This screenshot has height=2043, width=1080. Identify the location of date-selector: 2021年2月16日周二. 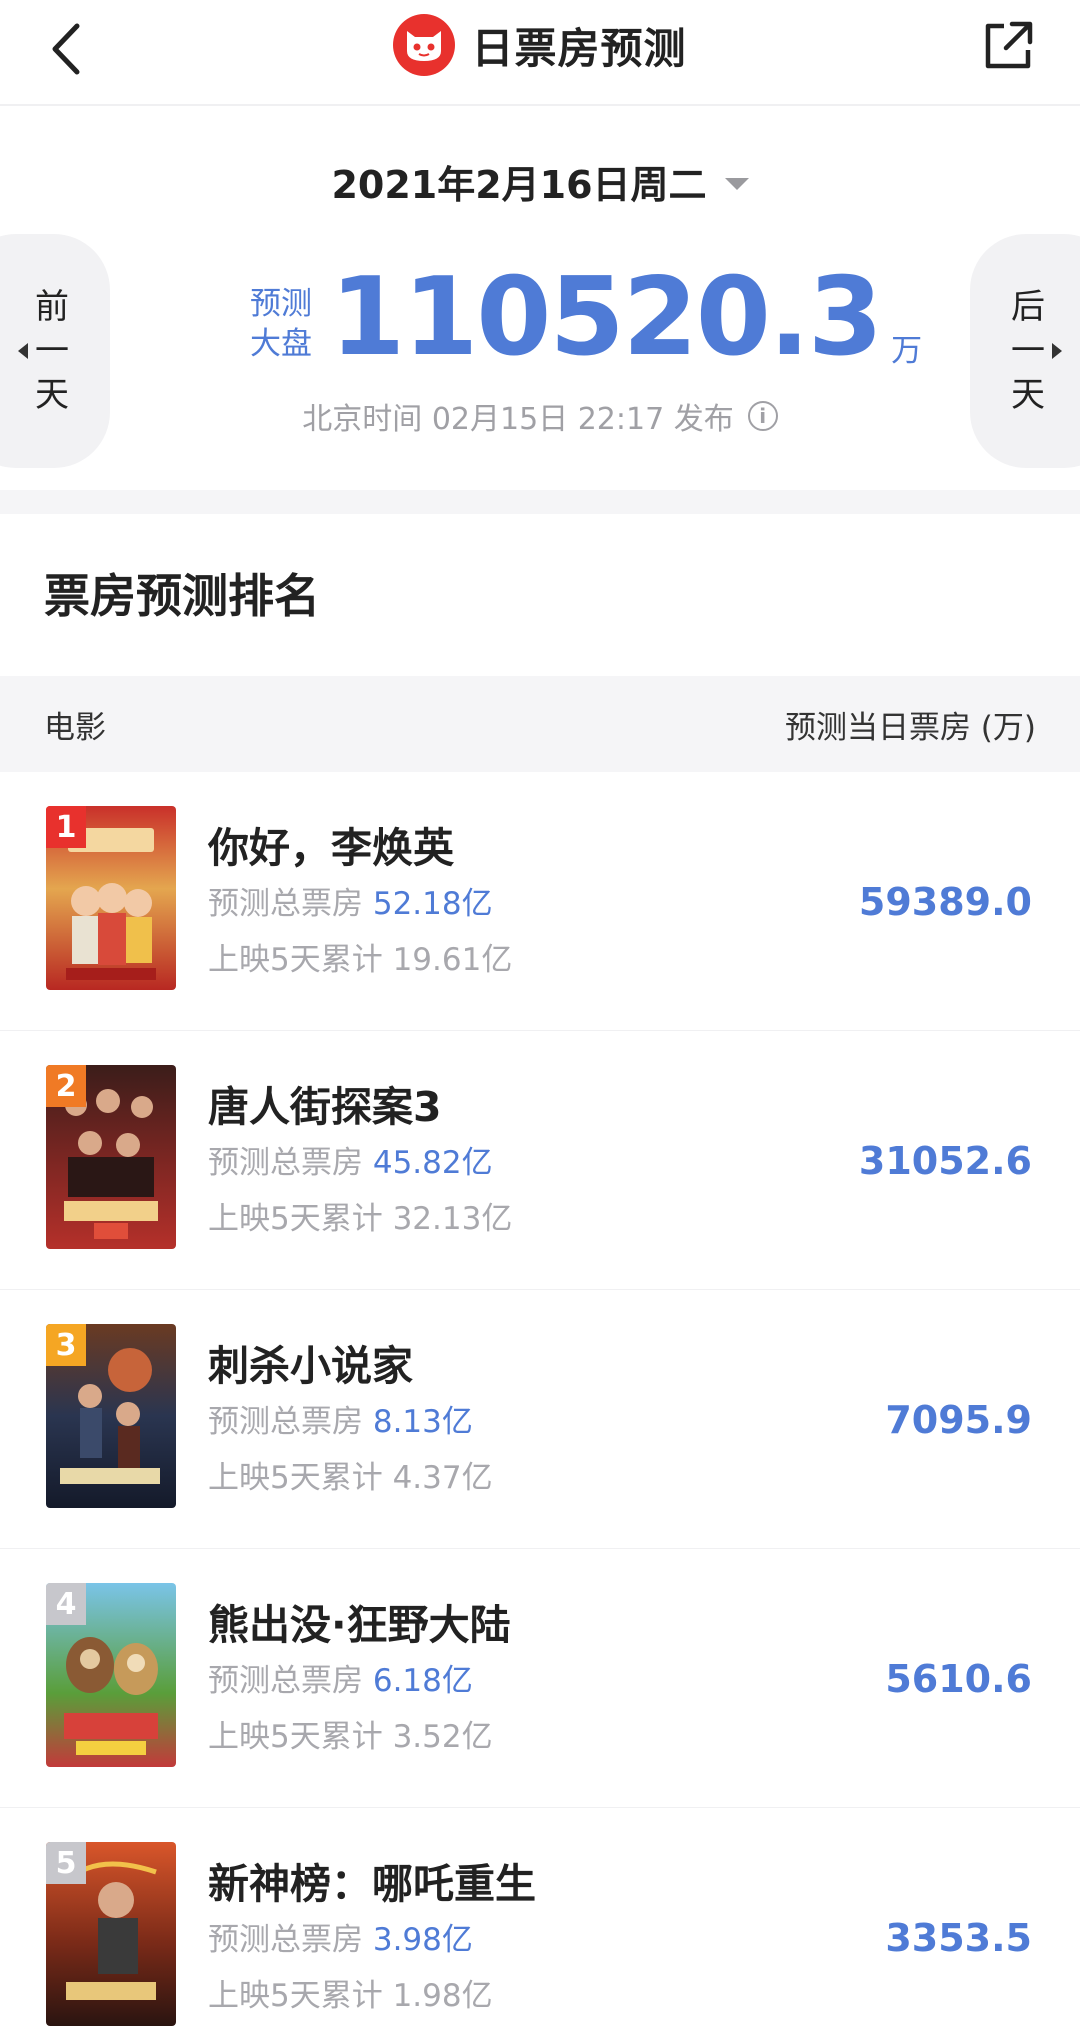
(540, 181).